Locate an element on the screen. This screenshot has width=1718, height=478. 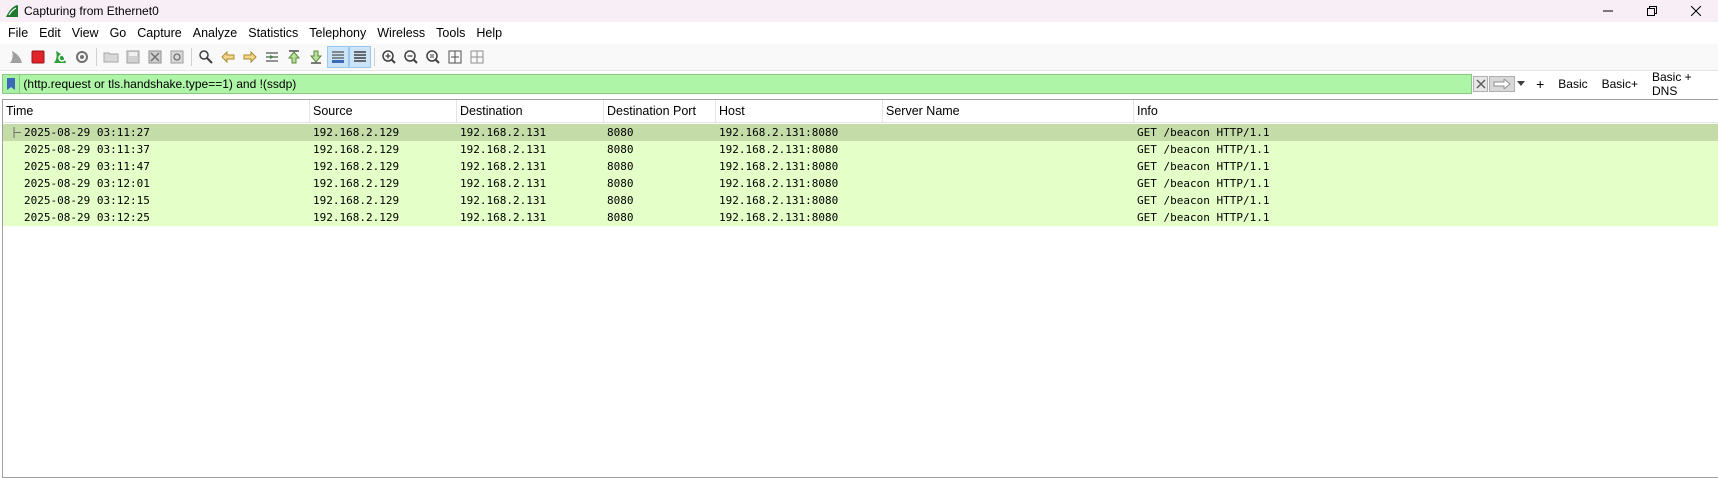
cell-time: 2025-08-29 03:11:37 is located at coordinates (87, 149).